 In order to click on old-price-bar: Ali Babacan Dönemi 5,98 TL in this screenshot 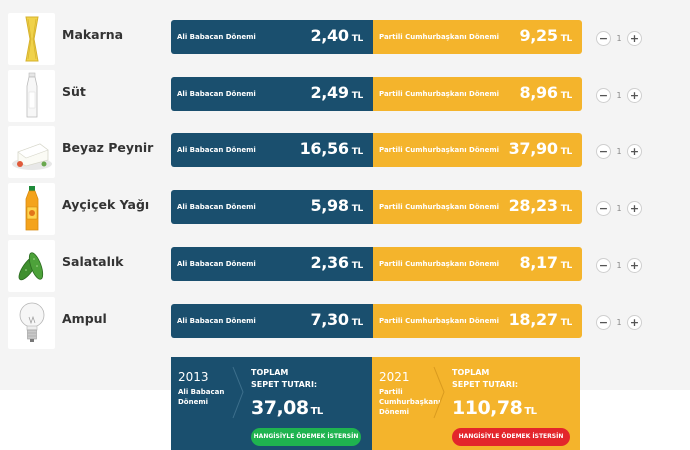, I will do `click(272, 207)`.